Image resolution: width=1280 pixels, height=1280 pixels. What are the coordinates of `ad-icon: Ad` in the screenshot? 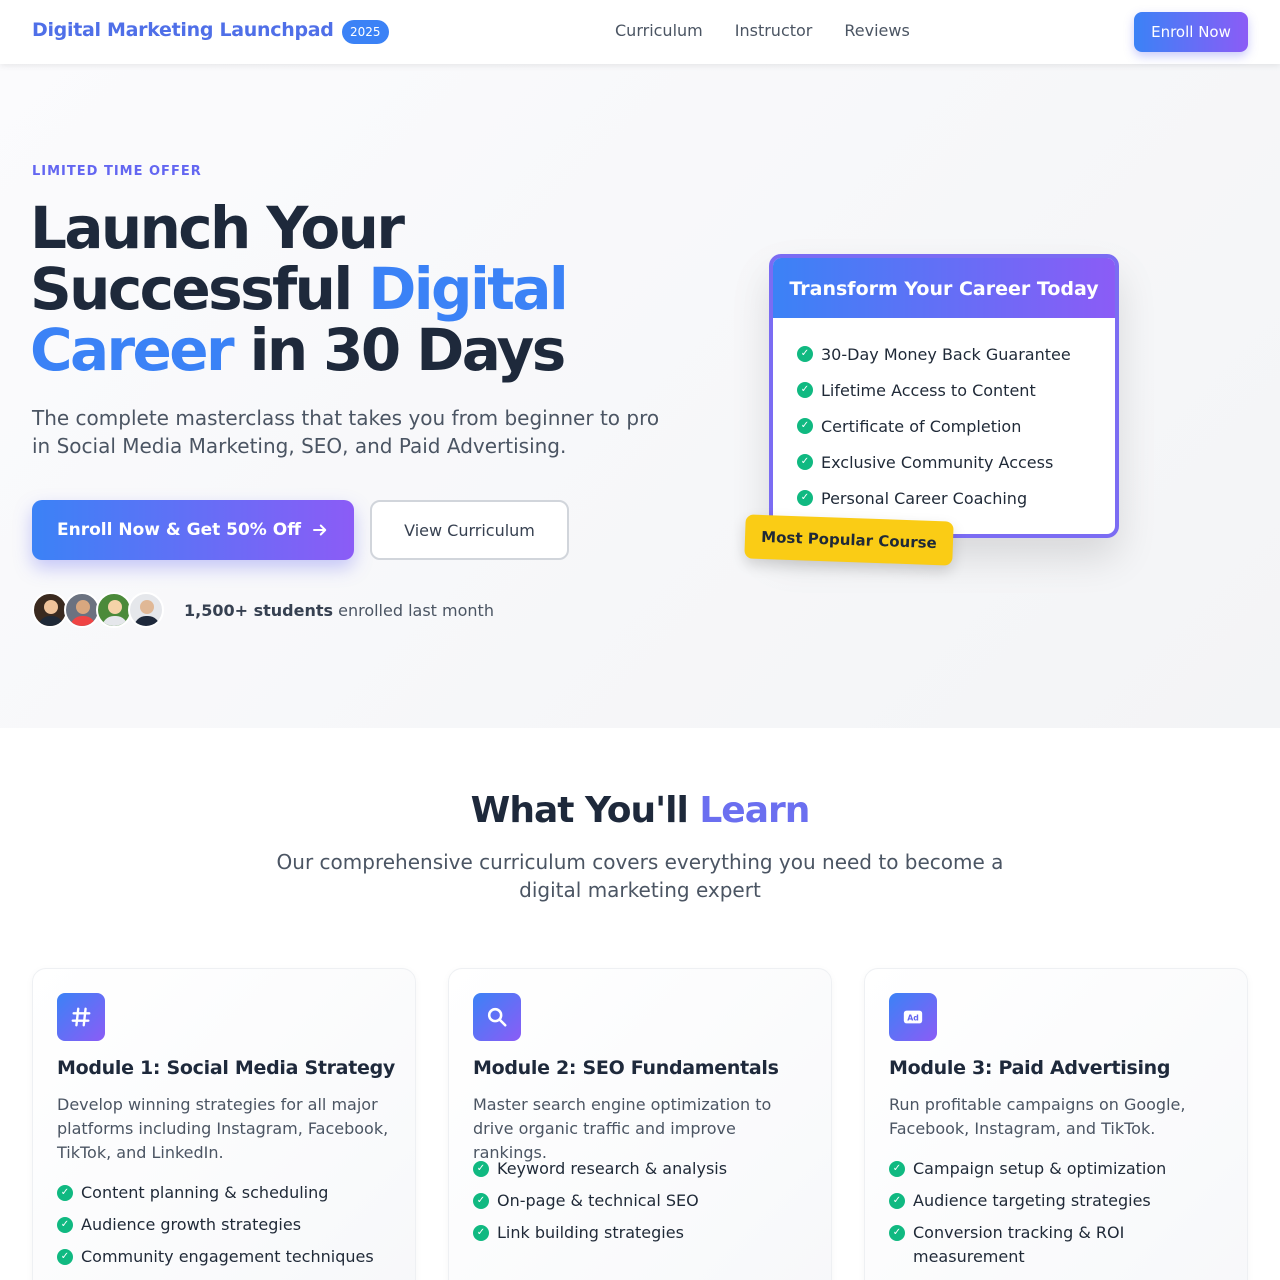 It's located at (913, 1017).